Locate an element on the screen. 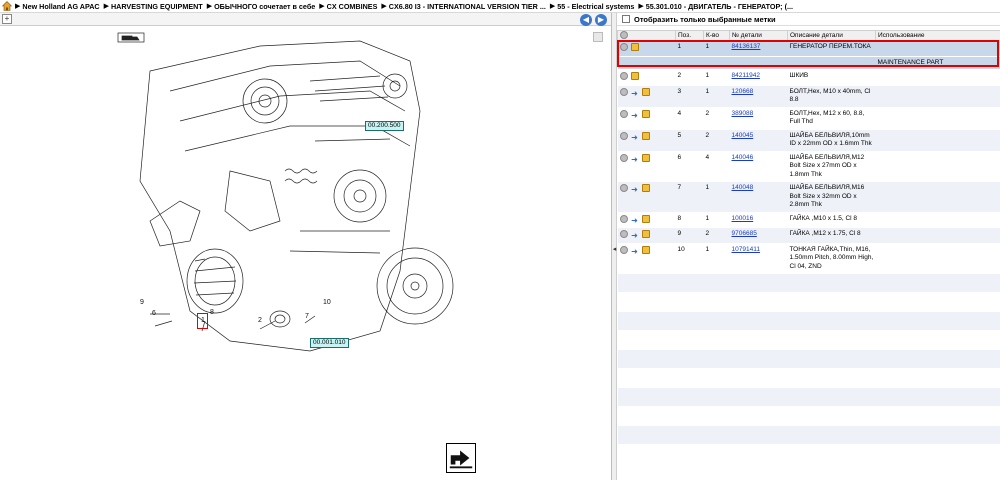  row-qty: 2 is located at coordinates (716, 140).